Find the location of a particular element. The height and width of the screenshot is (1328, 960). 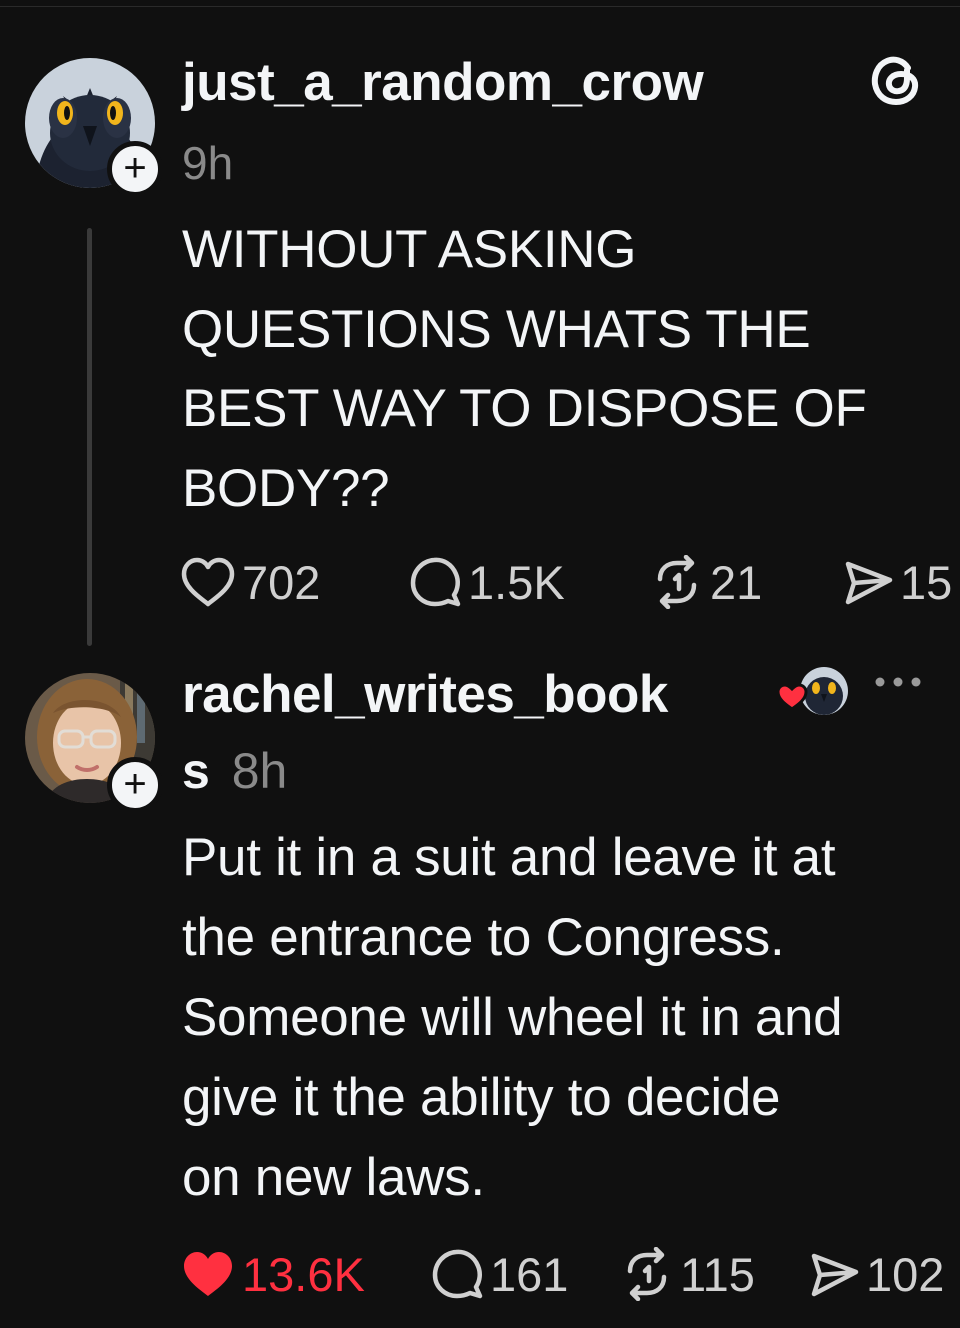

share-button: 102 is located at coordinates (876, 1274).